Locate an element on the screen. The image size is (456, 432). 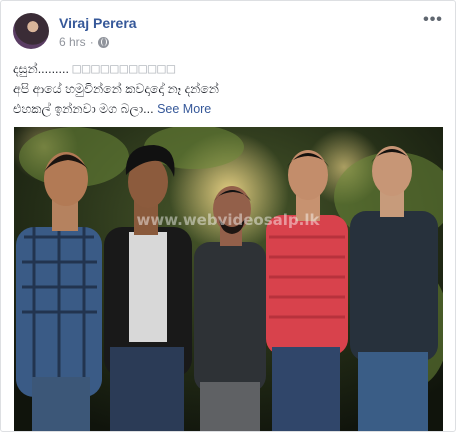
author-name: Viraj Perera is located at coordinates (98, 23).